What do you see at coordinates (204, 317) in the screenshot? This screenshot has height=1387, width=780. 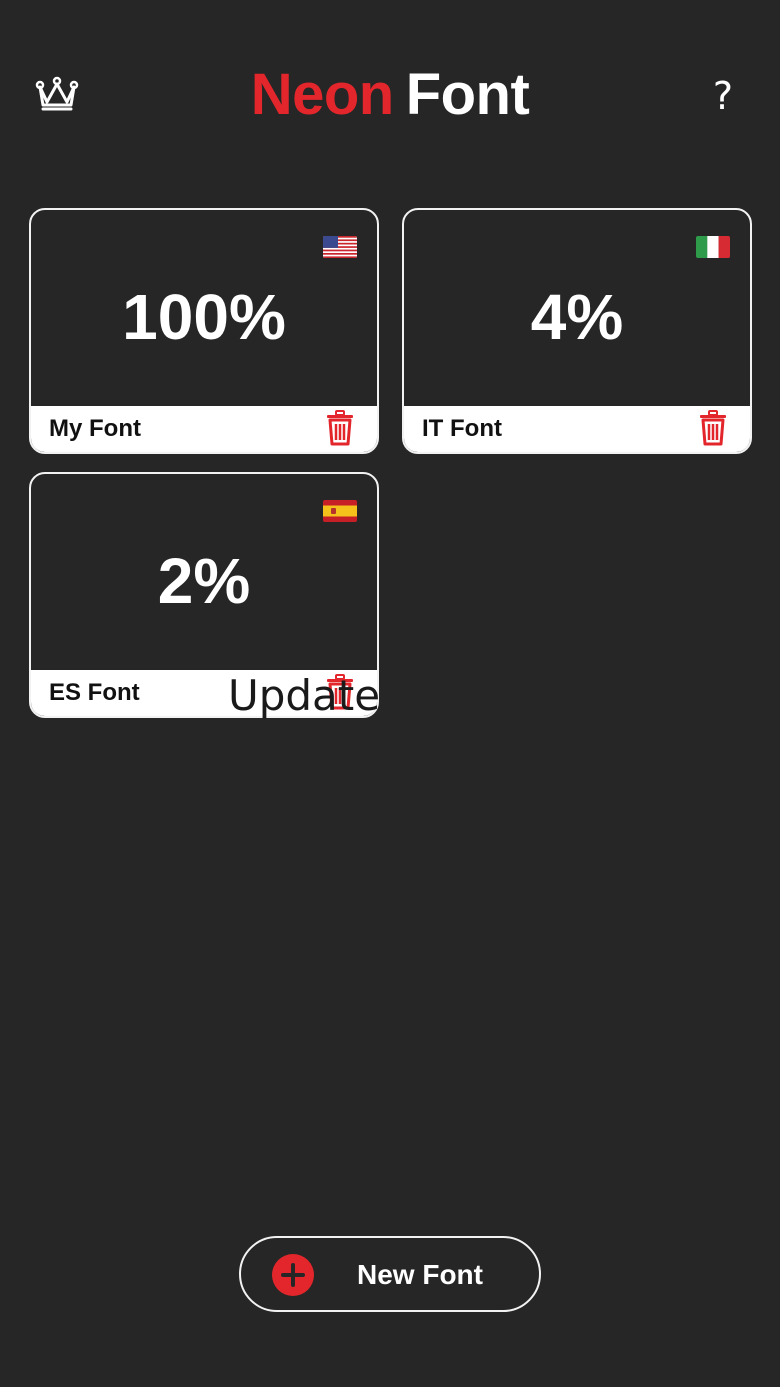 I see `font-progress-percent: 100%` at bounding box center [204, 317].